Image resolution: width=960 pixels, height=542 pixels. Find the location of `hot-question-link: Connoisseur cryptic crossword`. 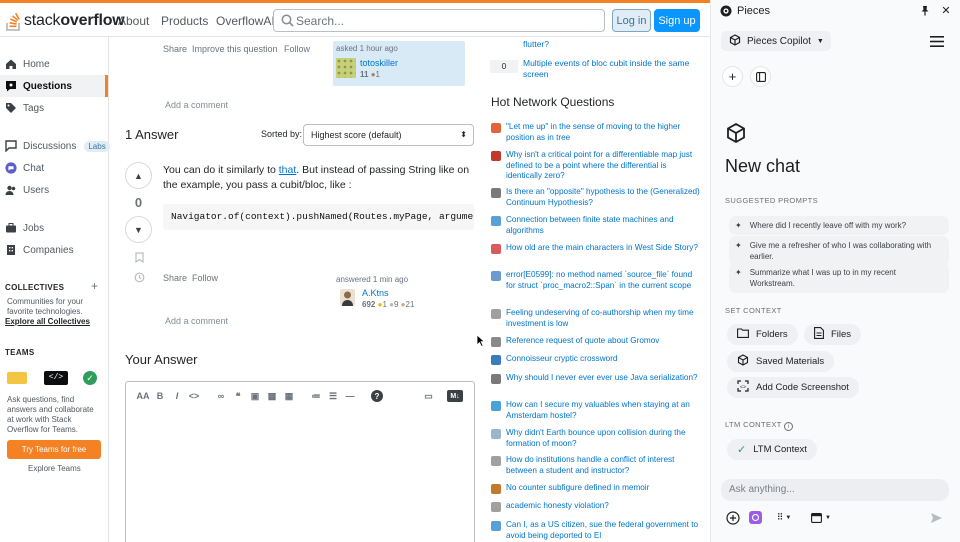

hot-question-link: Connoisseur cryptic crossword is located at coordinates (561, 359).